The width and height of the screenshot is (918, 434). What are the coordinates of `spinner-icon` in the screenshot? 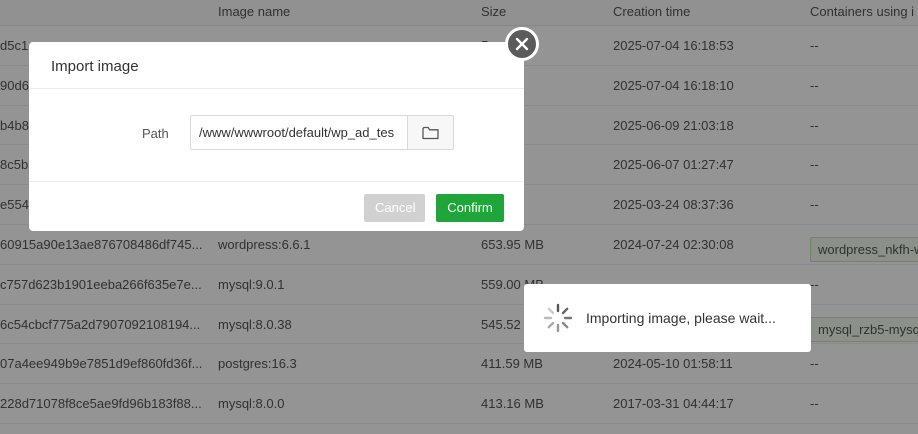 It's located at (558, 318).